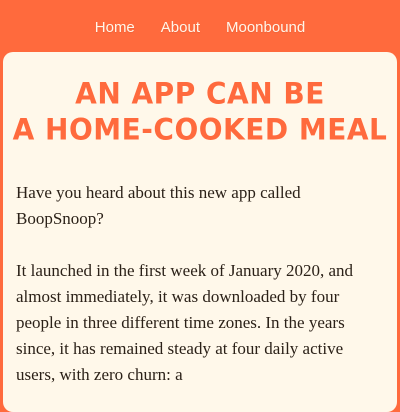 The width and height of the screenshot is (400, 412). I want to click on top-nav: Home About Moonbound, so click(200, 27).